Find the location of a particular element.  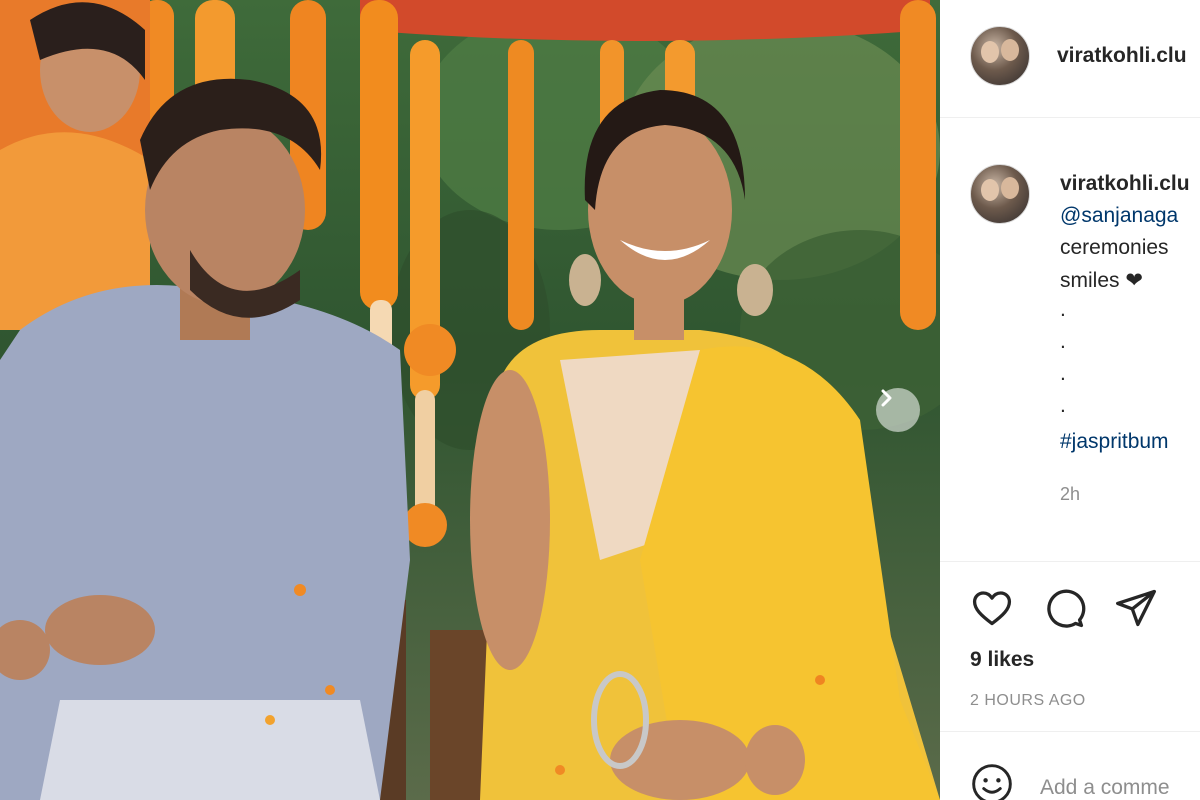

add-comment-row is located at coordinates (1070, 766).